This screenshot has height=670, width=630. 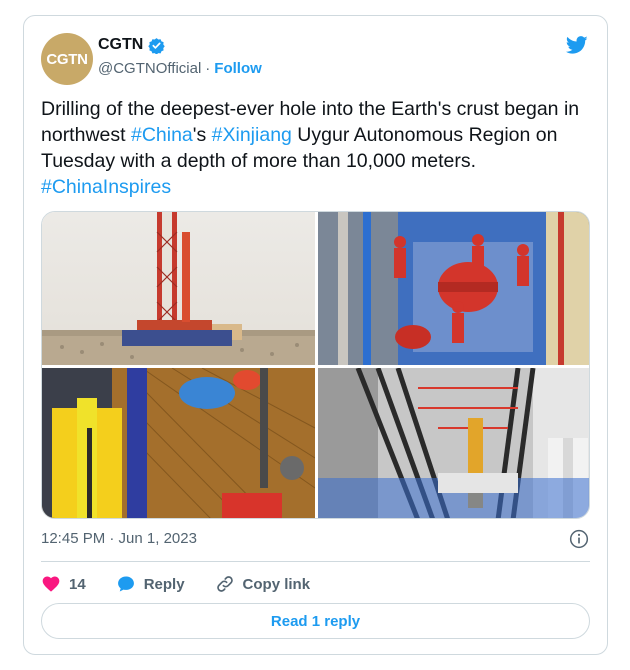 I want to click on heart-icon, so click(x=51, y=584).